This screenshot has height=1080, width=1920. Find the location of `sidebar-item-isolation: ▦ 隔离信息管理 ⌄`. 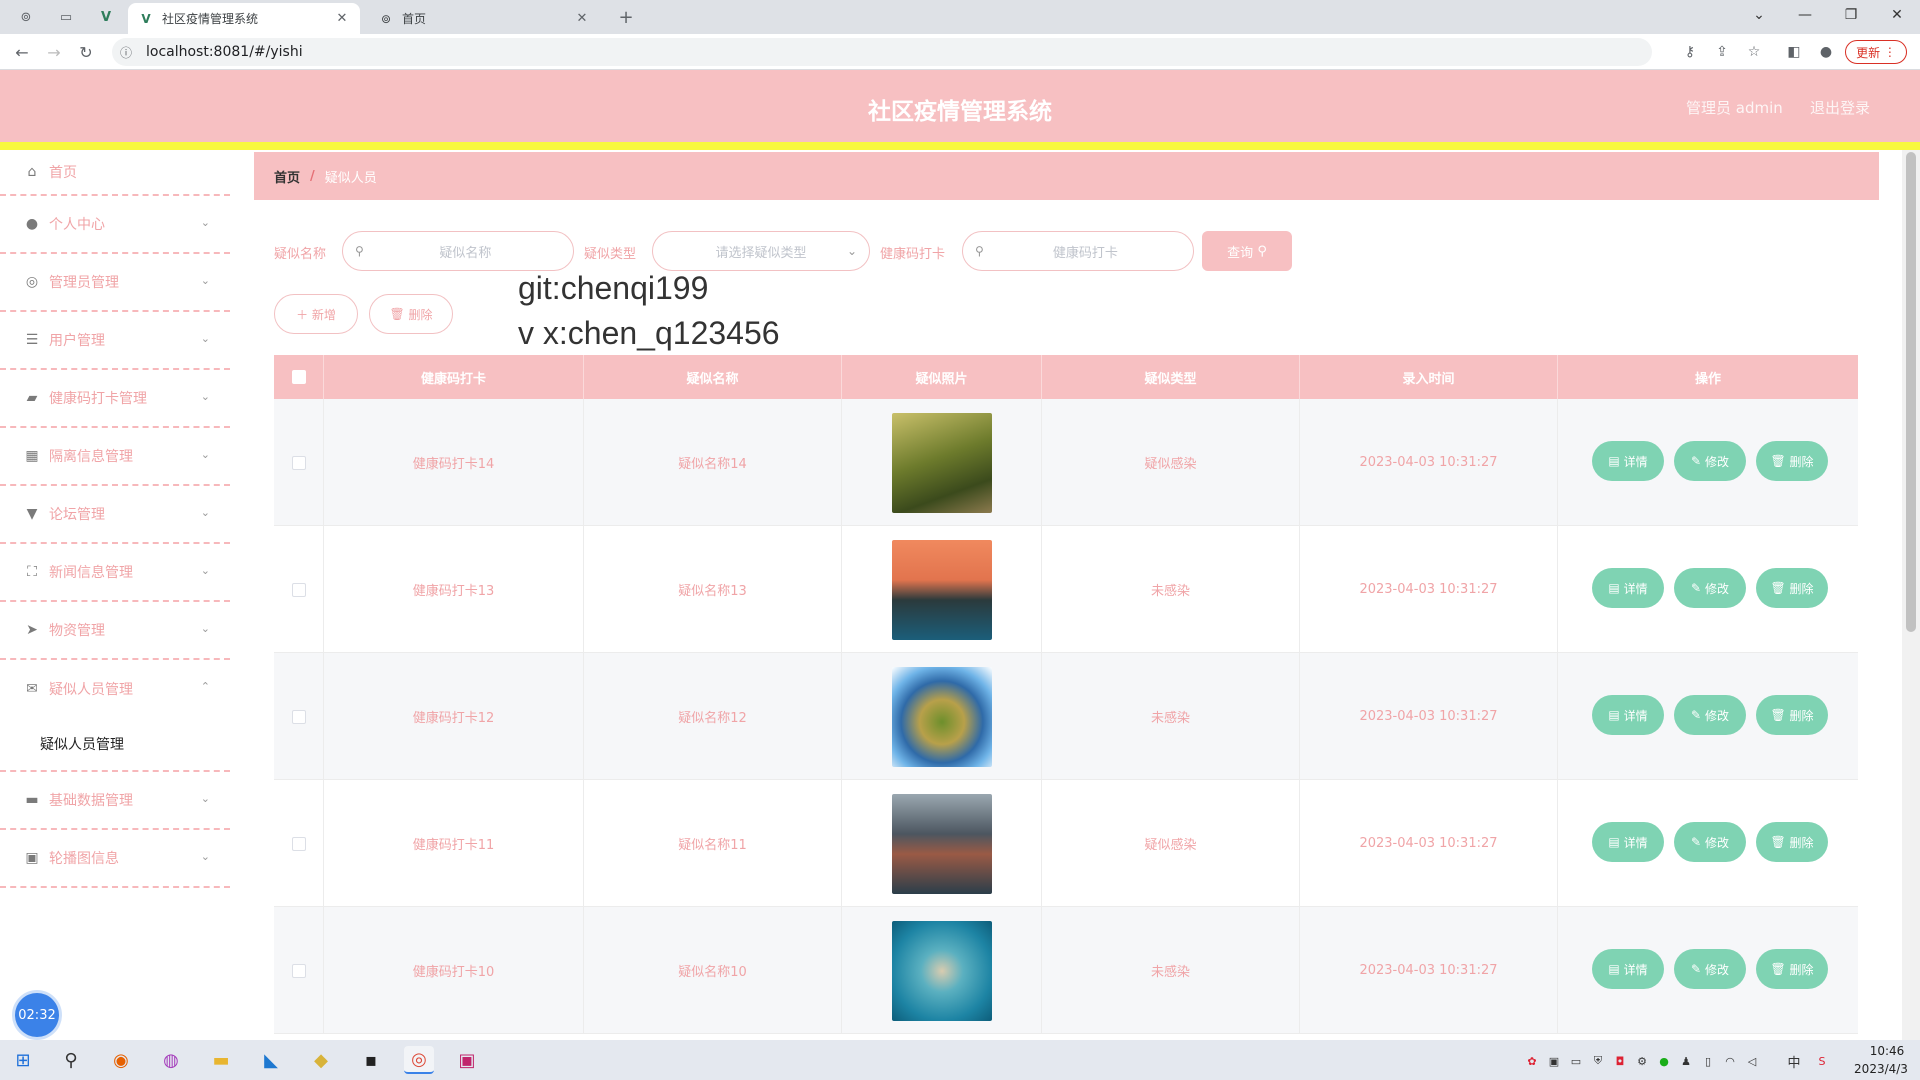

sidebar-item-isolation: ▦ 隔离信息管理 ⌄ is located at coordinates (115, 457).